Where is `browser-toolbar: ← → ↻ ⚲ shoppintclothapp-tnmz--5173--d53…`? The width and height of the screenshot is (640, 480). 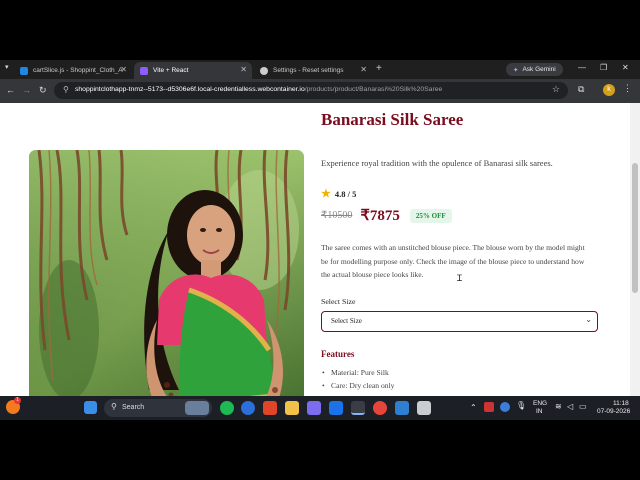 browser-toolbar: ← → ↻ ⚲ shoppintclothapp-tnmz--5173--d53… is located at coordinates (320, 91).